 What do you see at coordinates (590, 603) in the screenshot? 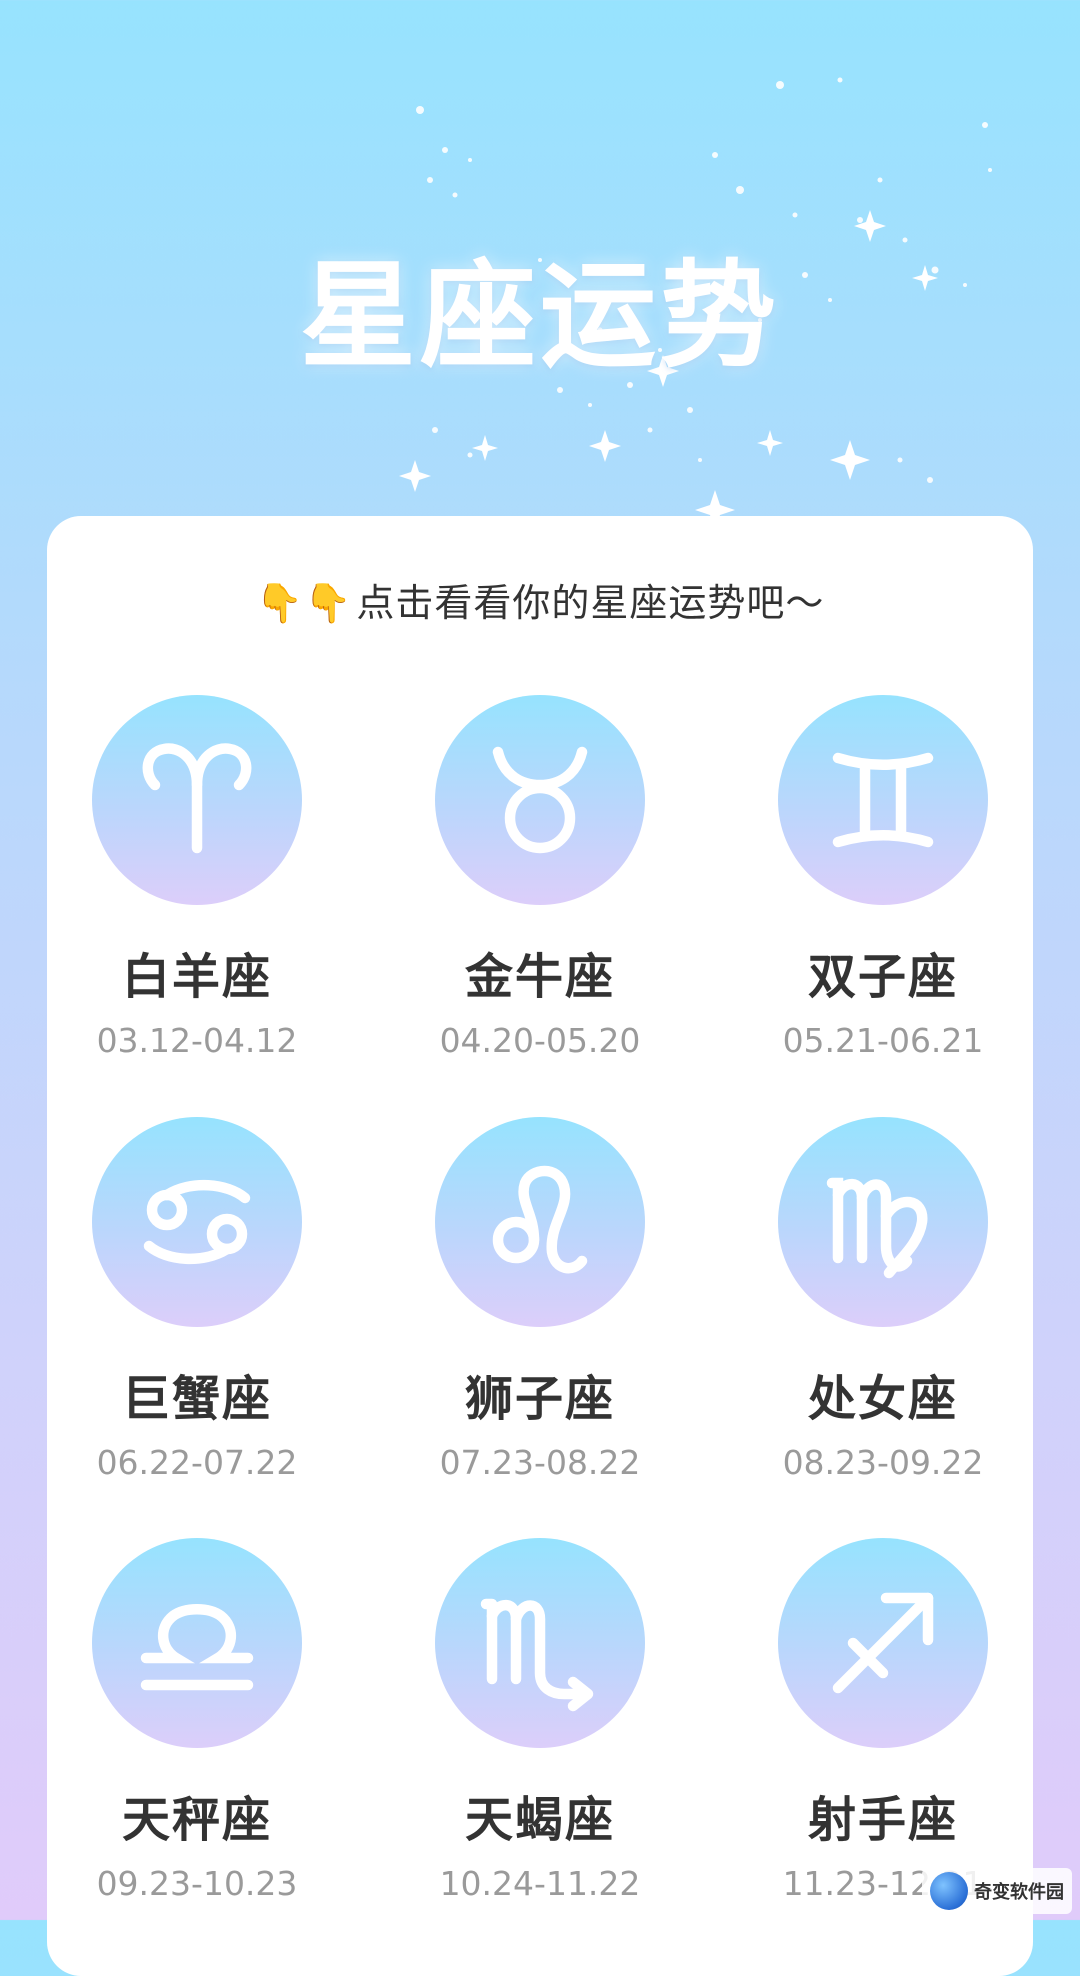
I see `prompt-text: 点击看看你的星座运势吧～` at bounding box center [590, 603].